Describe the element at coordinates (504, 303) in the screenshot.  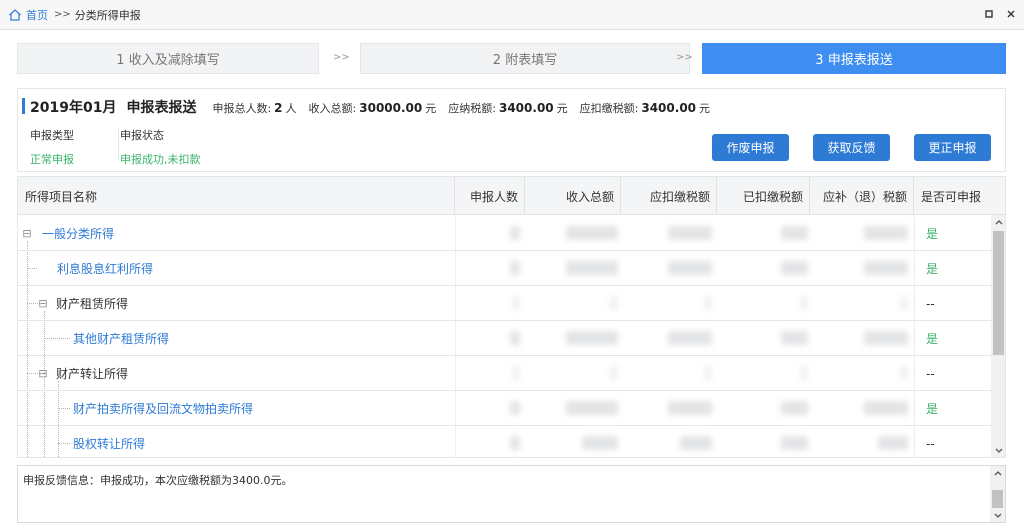
I see `table-row: ⊟ 财产租赁所得 --` at that location.